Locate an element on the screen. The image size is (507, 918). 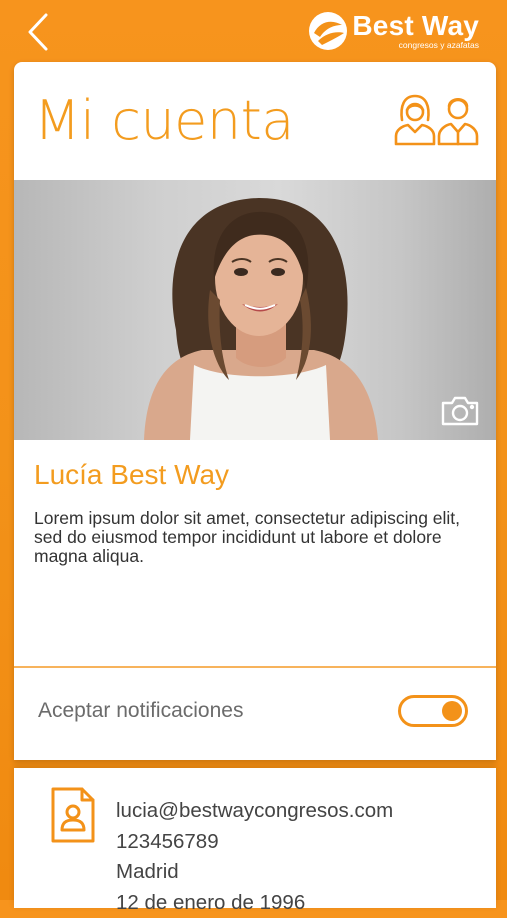
divider is located at coordinates (255, 667).